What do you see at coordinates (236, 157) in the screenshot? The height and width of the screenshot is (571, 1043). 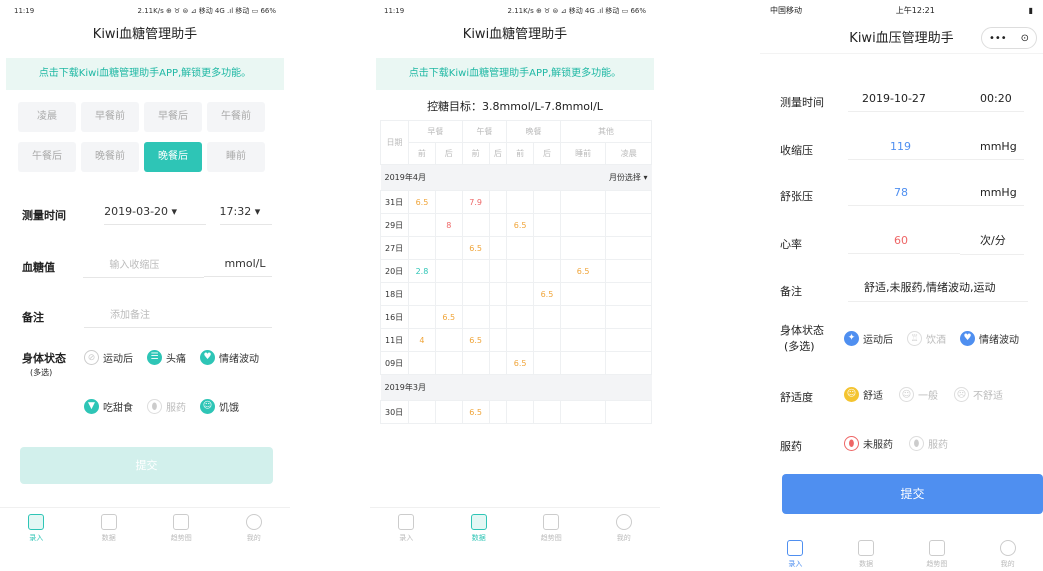 I see `meal-button-bedtime: 睡前` at bounding box center [236, 157].